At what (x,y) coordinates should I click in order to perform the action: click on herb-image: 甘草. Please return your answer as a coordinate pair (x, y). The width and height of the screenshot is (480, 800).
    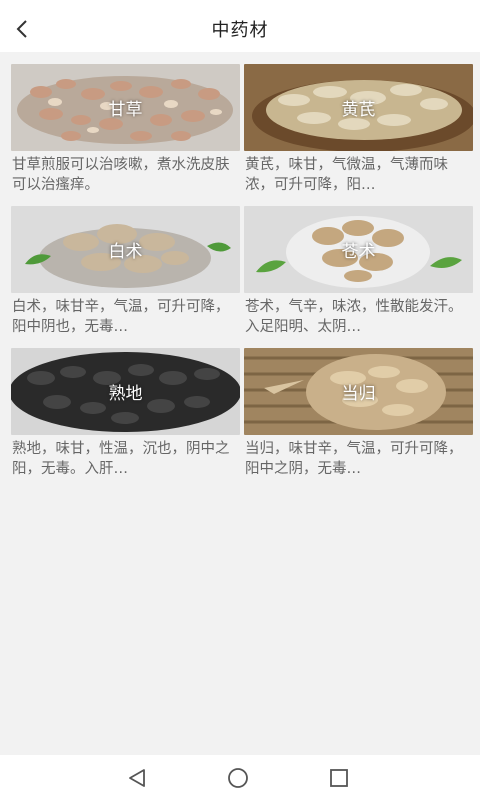
    Looking at the image, I should click on (125, 107).